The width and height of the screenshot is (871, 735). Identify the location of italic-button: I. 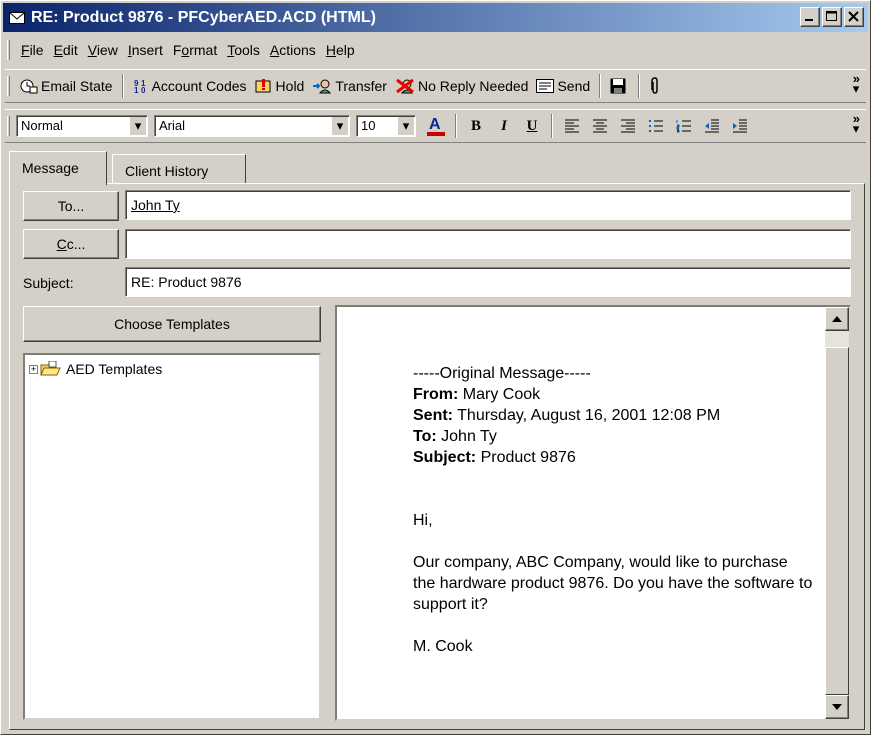
(504, 126).